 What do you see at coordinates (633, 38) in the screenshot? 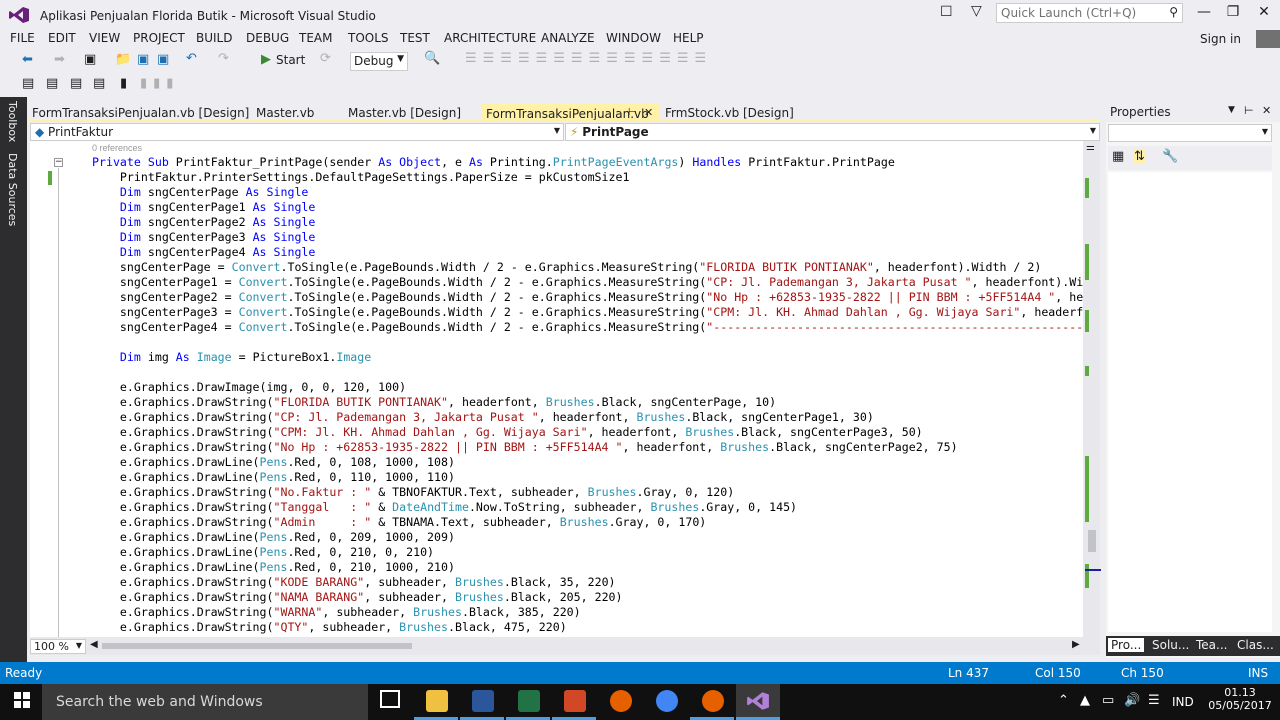
I see `menu-window: WINDOW` at bounding box center [633, 38].